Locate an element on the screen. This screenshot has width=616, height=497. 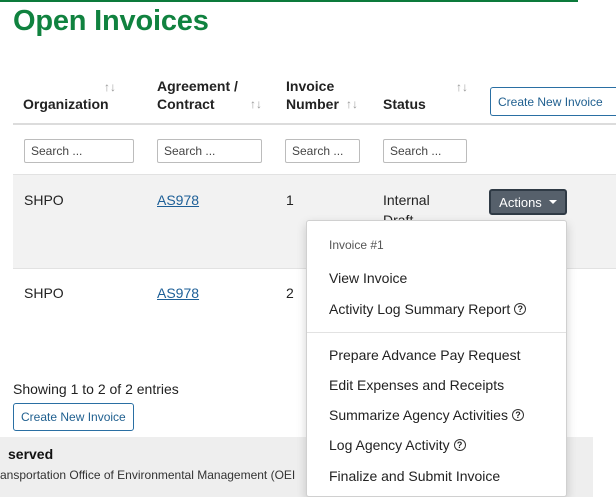
column-header-contract: Agreement / Contract is located at coordinates (197, 95).